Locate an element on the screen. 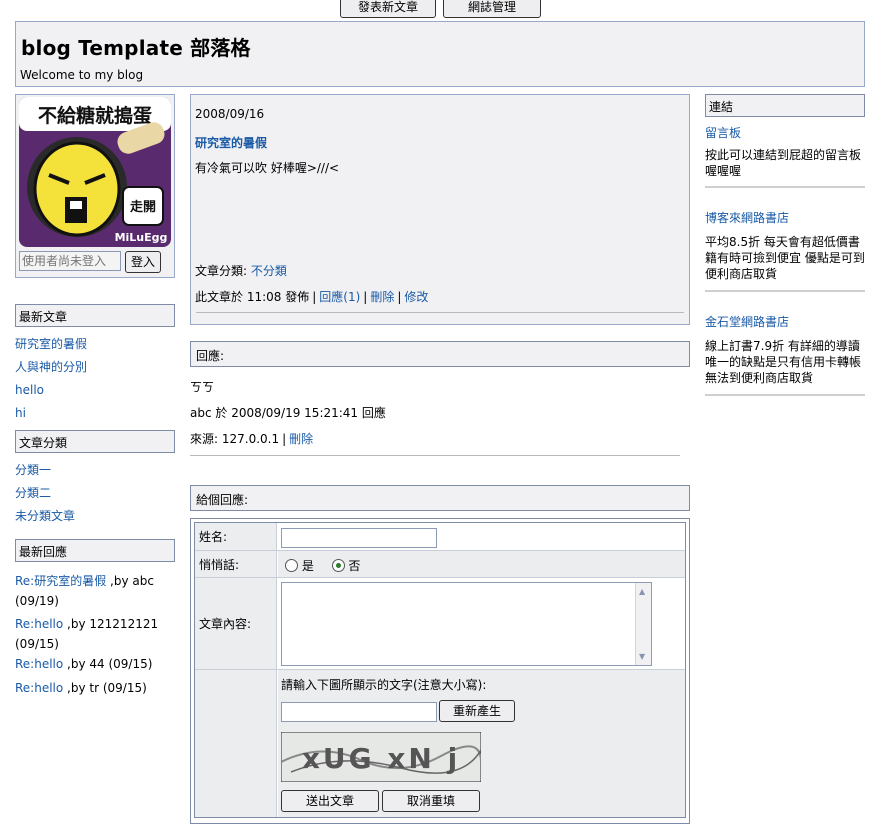  latest-reply-item: Re:hello ,by tr (09/15) is located at coordinates (96, 688).